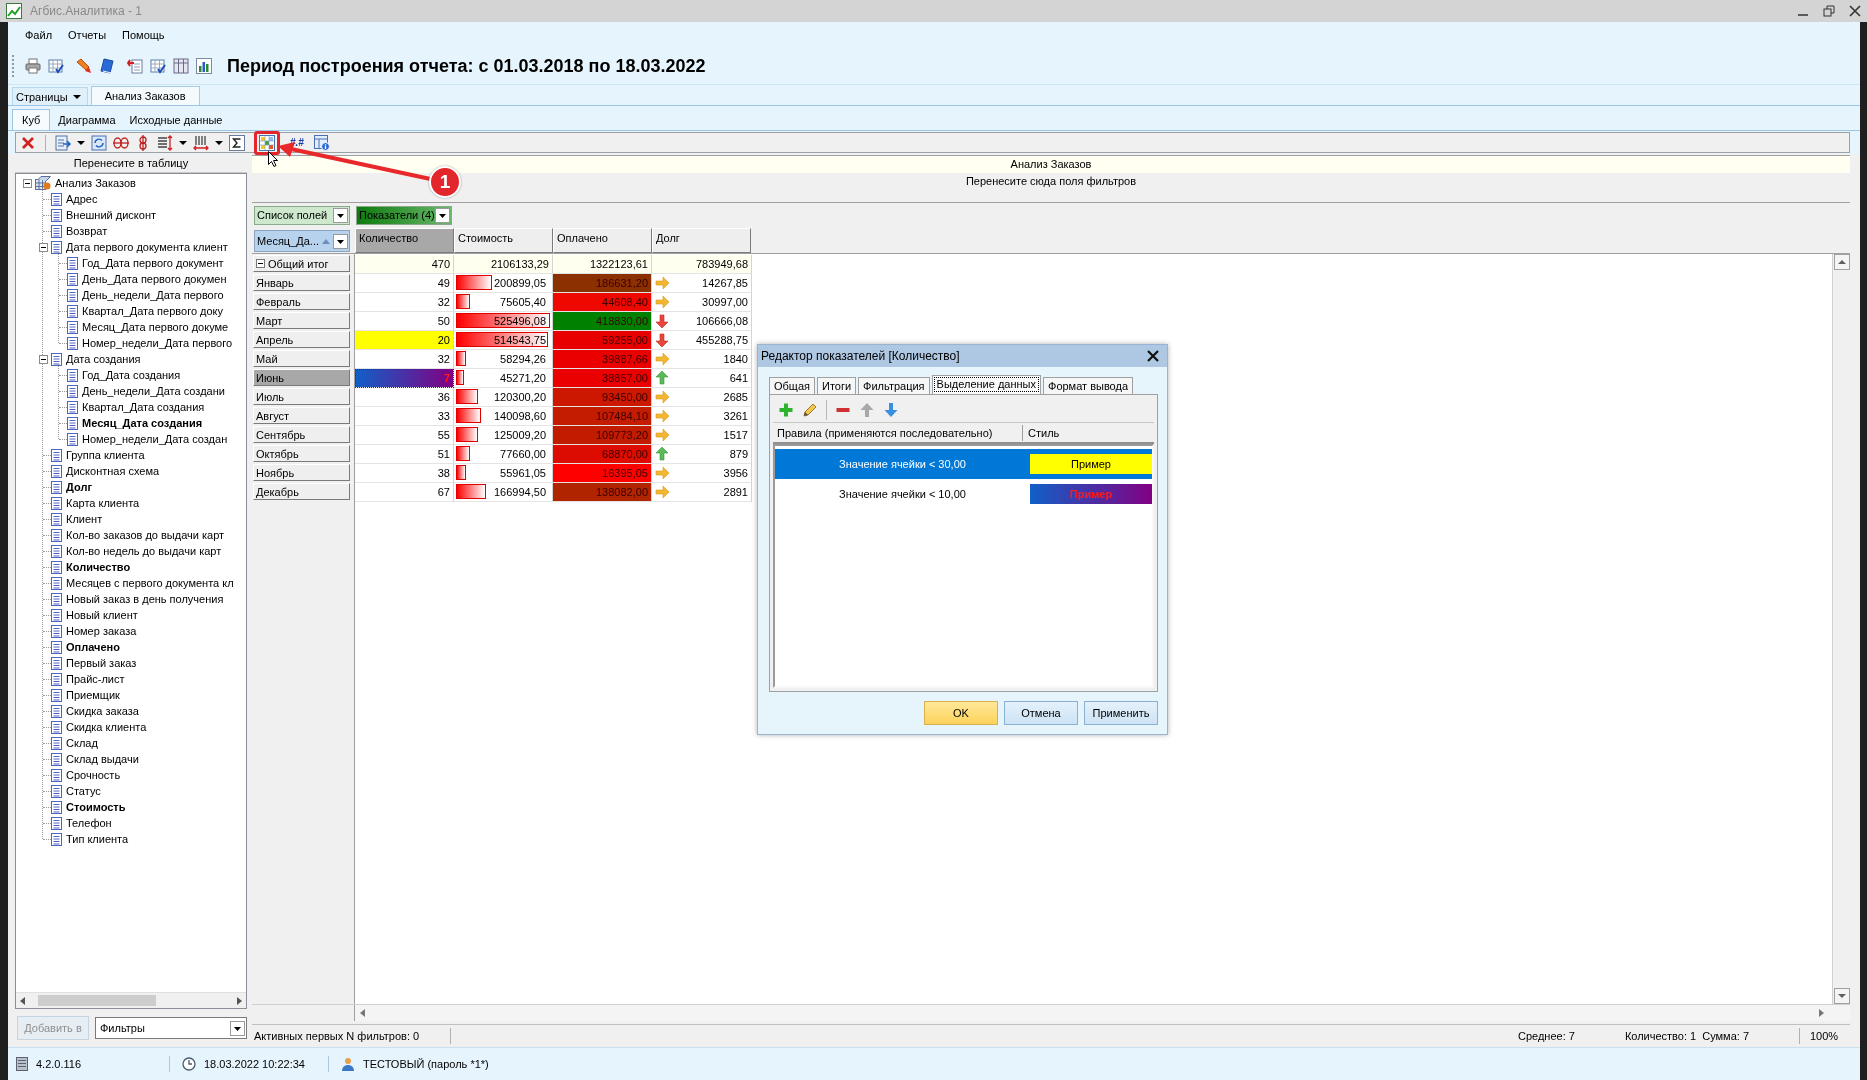 The width and height of the screenshot is (1867, 1080). I want to click on menu-item: Файл, so click(39, 35).